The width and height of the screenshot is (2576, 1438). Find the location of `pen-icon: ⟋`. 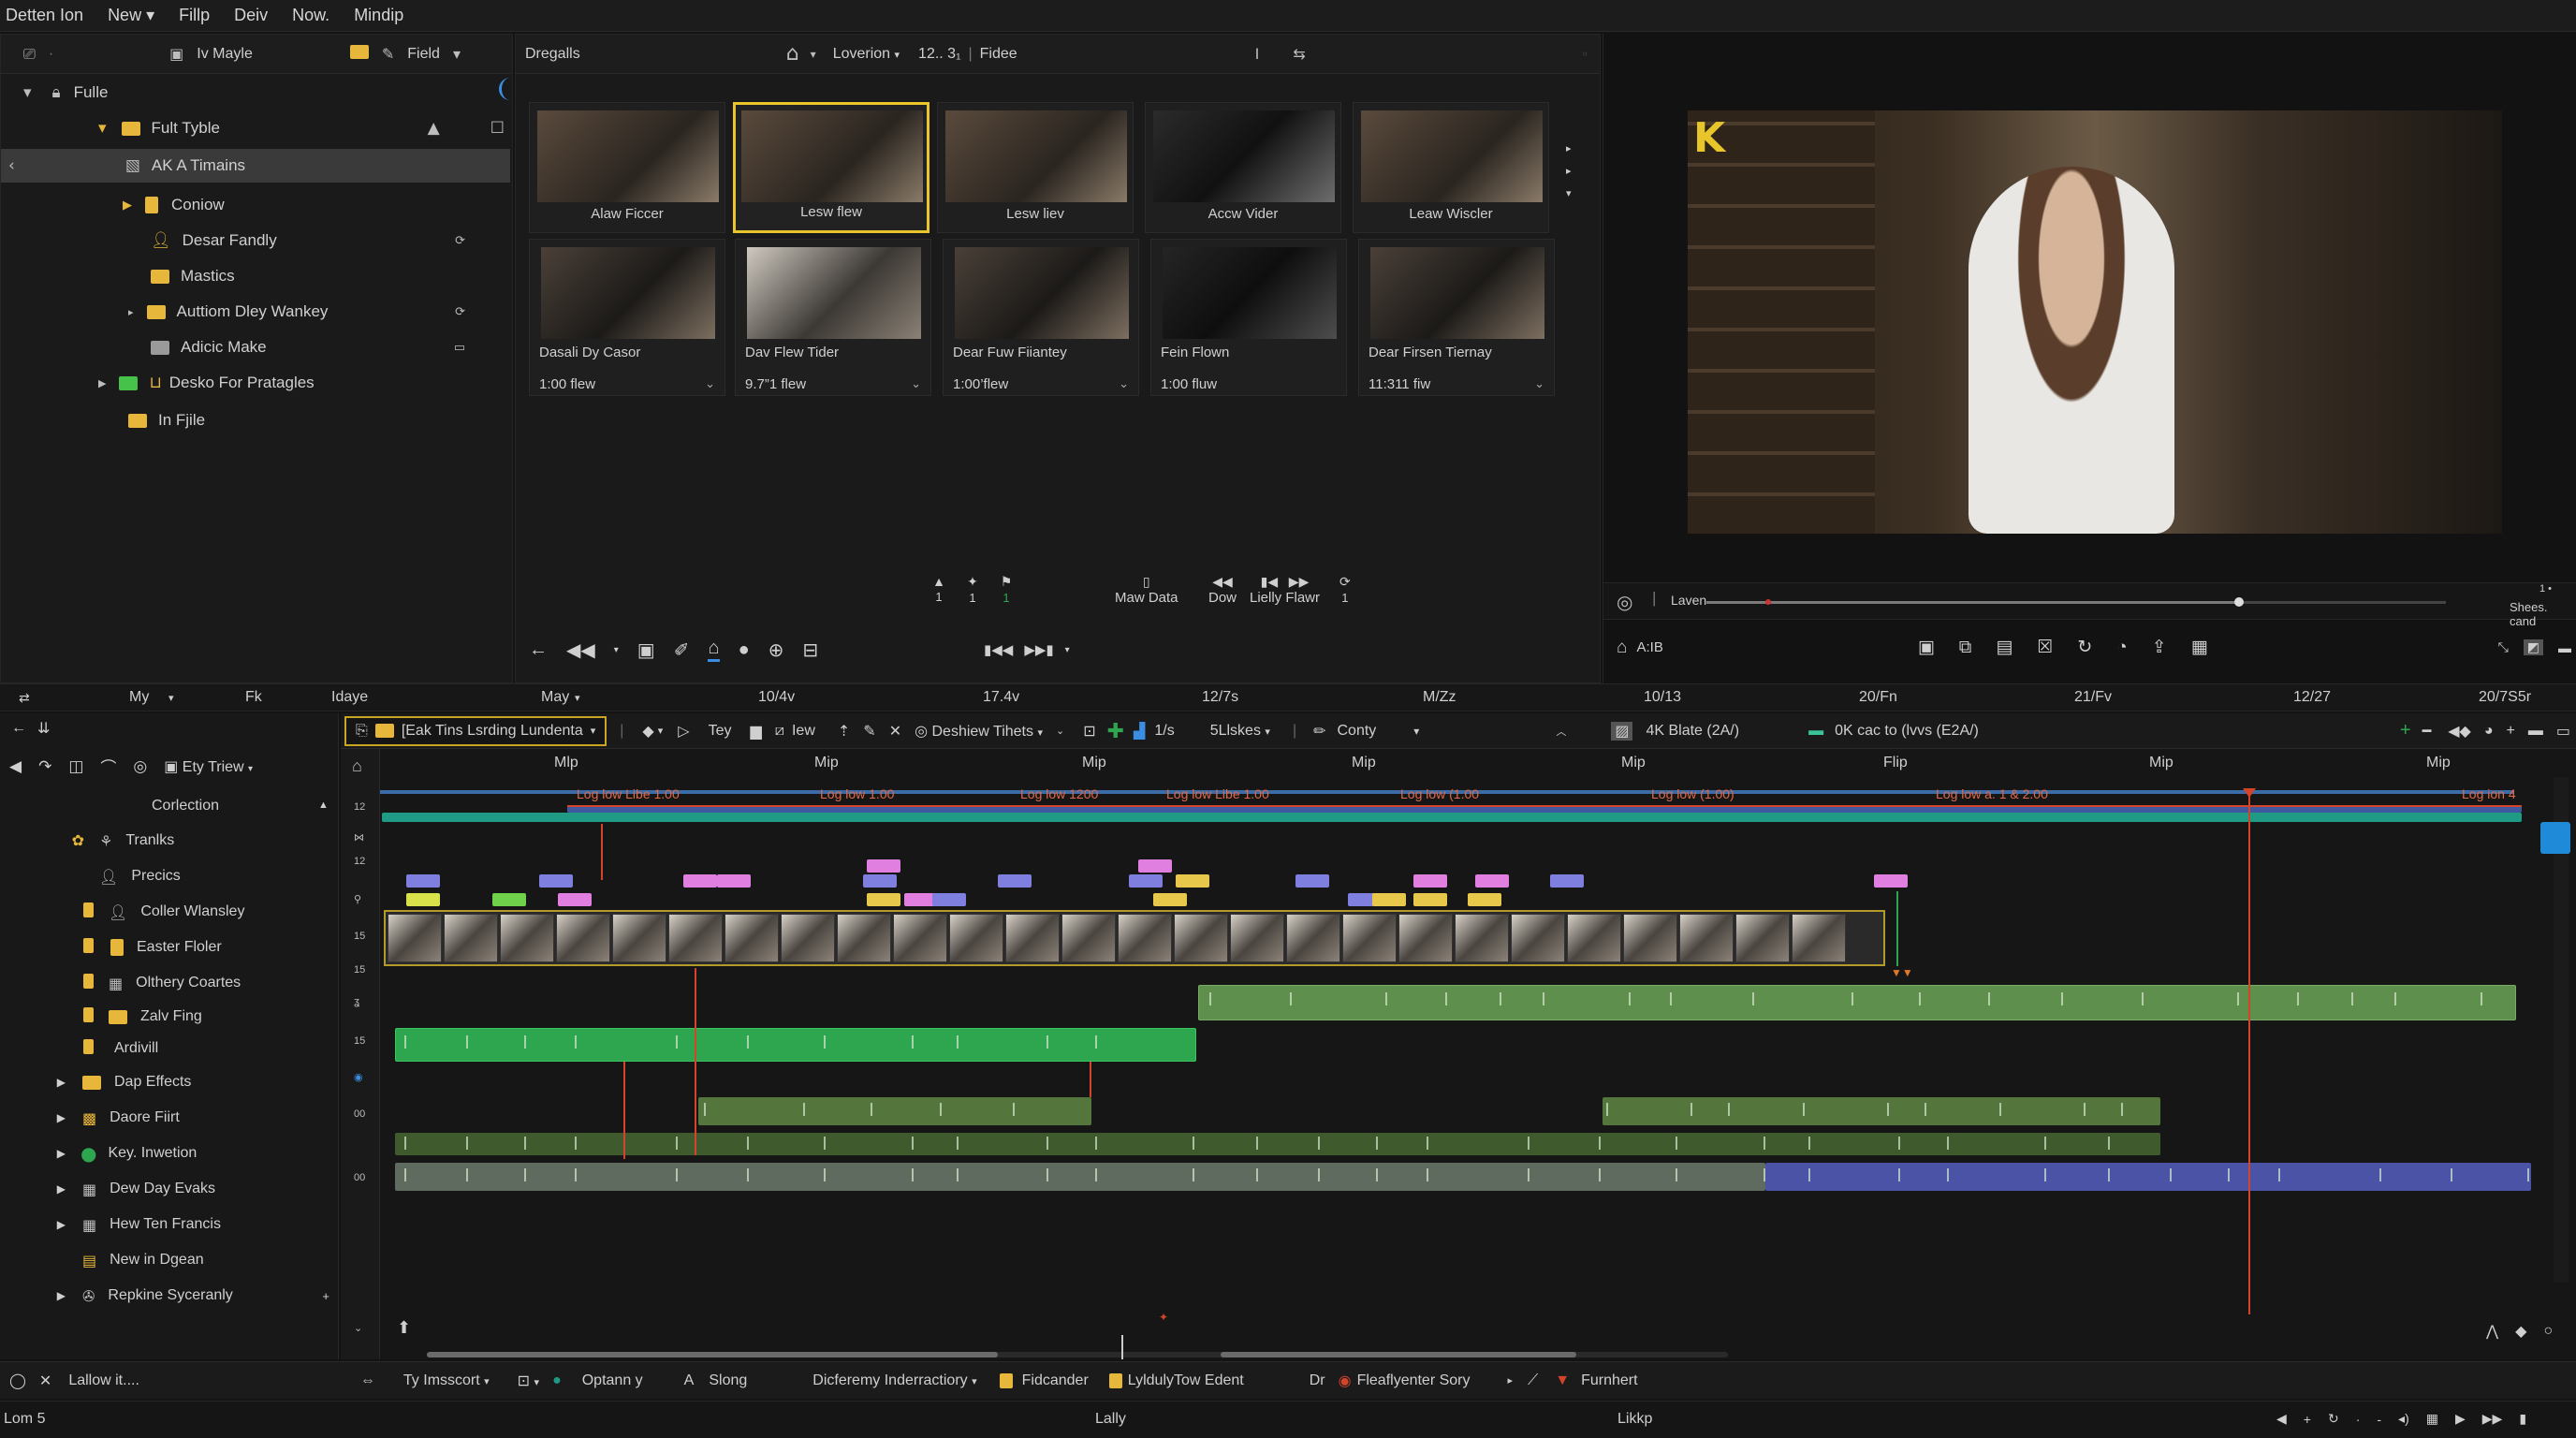

pen-icon: ⟋ is located at coordinates (1533, 1380).